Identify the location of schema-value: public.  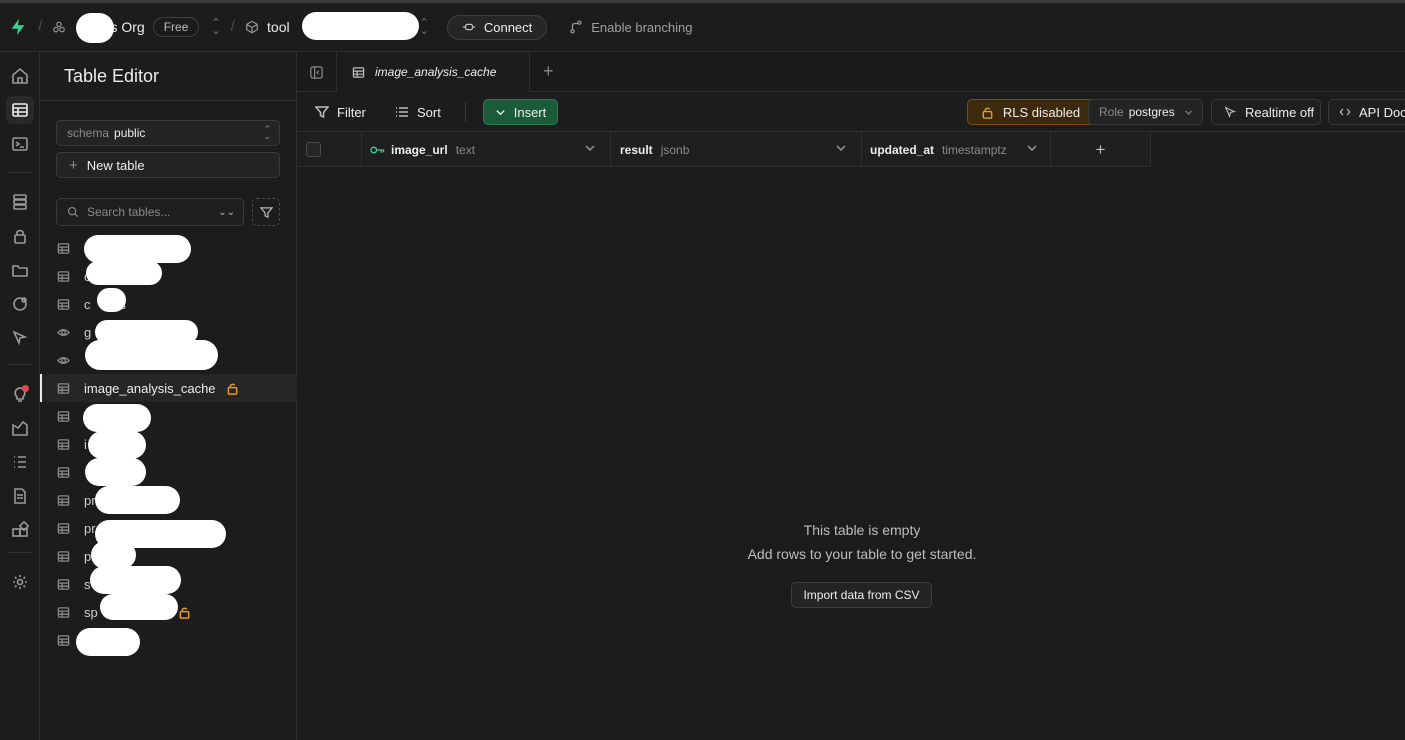
(130, 133).